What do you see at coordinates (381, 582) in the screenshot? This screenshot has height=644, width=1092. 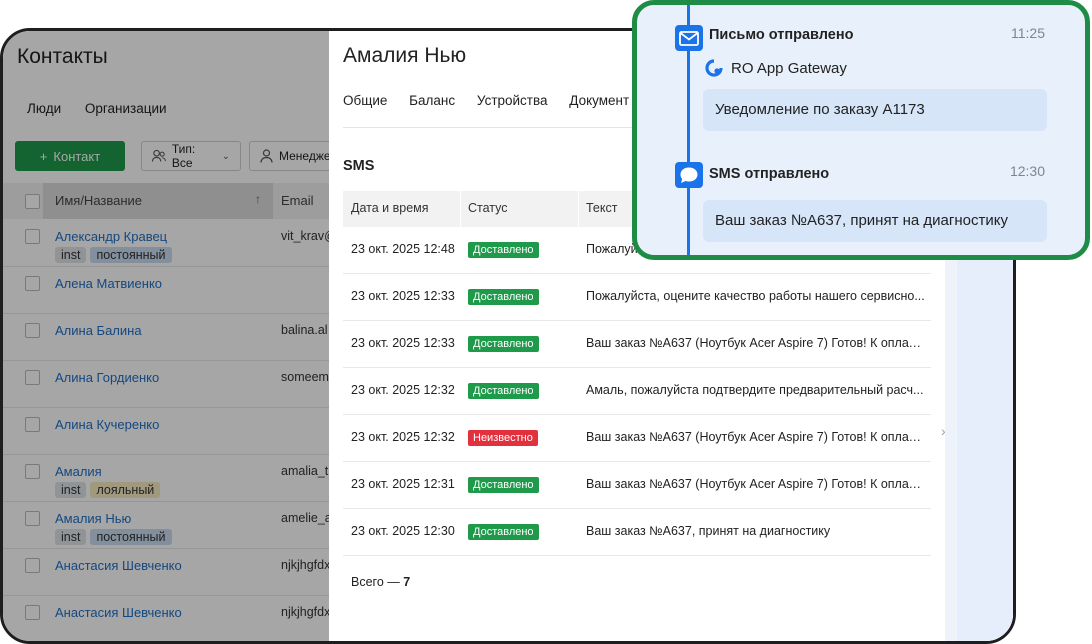 I see `sms-total: Всего — 7` at bounding box center [381, 582].